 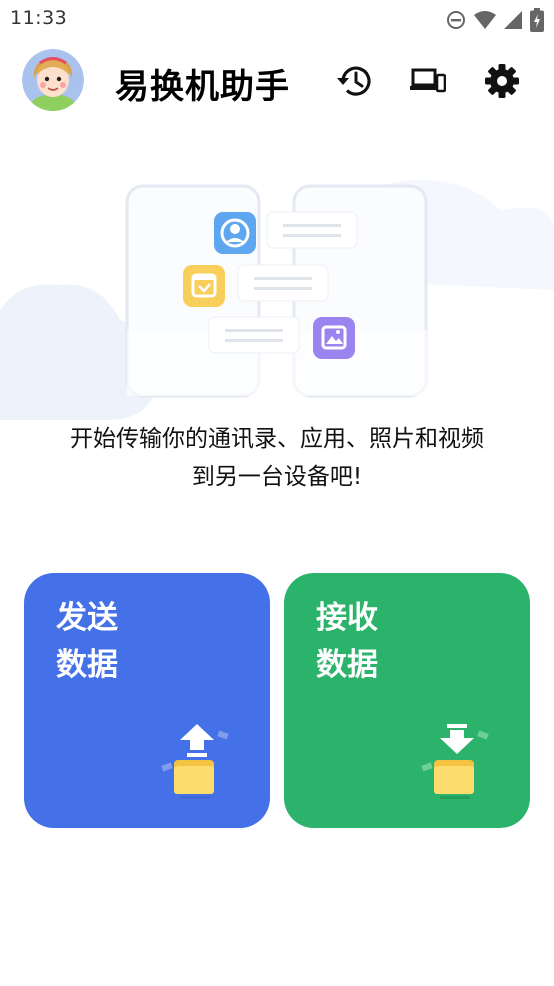 I want to click on contact-icon, so click(x=235, y=233).